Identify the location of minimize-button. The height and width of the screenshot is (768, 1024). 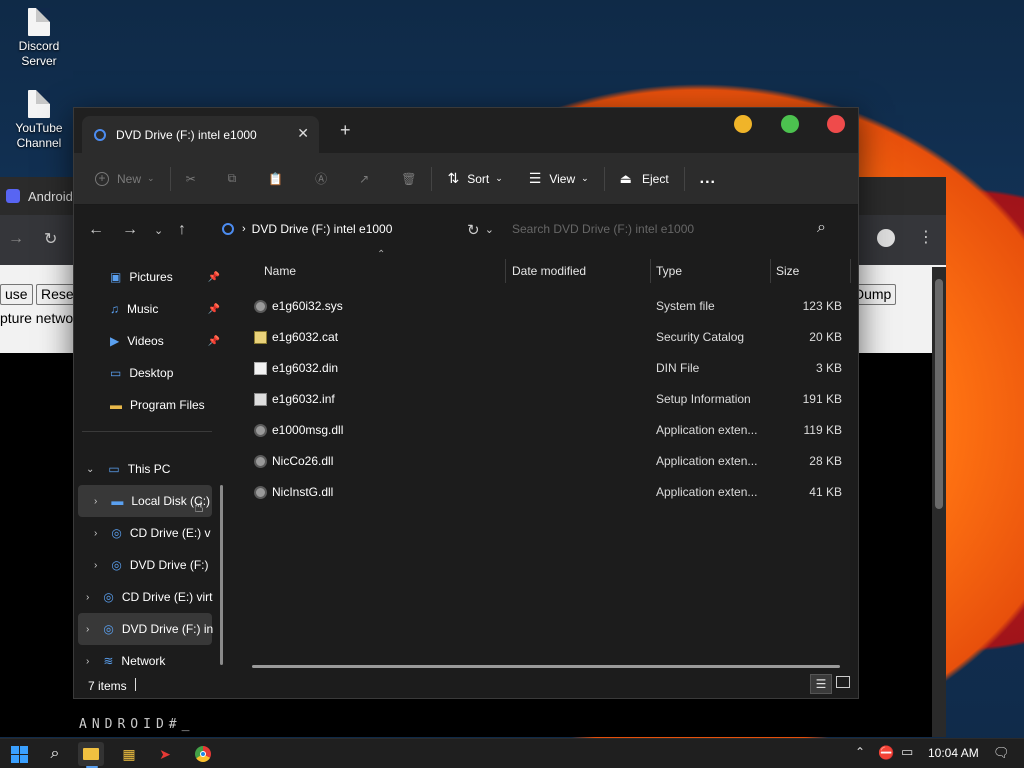
(743, 124).